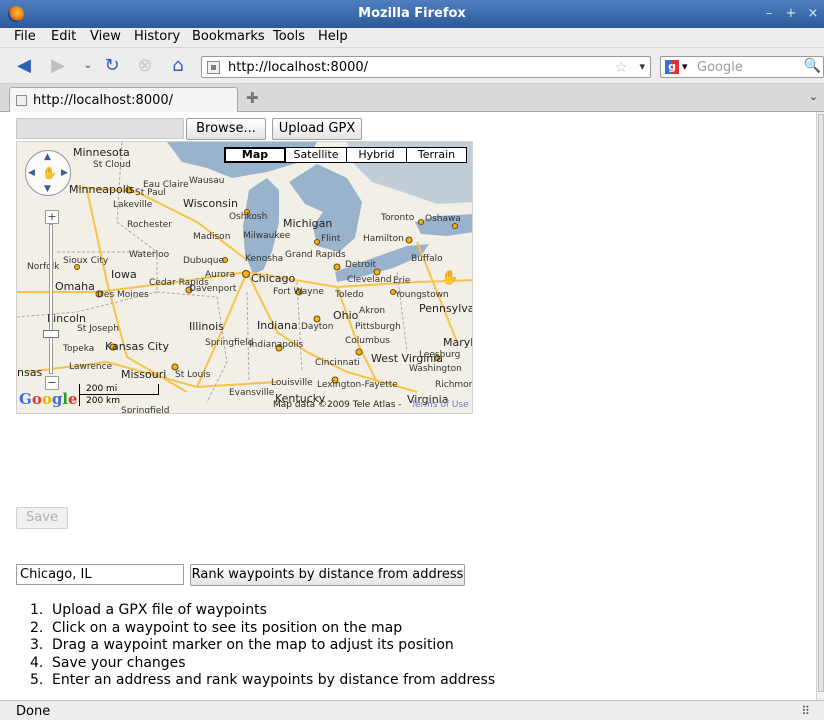 The width and height of the screenshot is (824, 720). I want to click on pan-up-icon: ▲, so click(47, 157).